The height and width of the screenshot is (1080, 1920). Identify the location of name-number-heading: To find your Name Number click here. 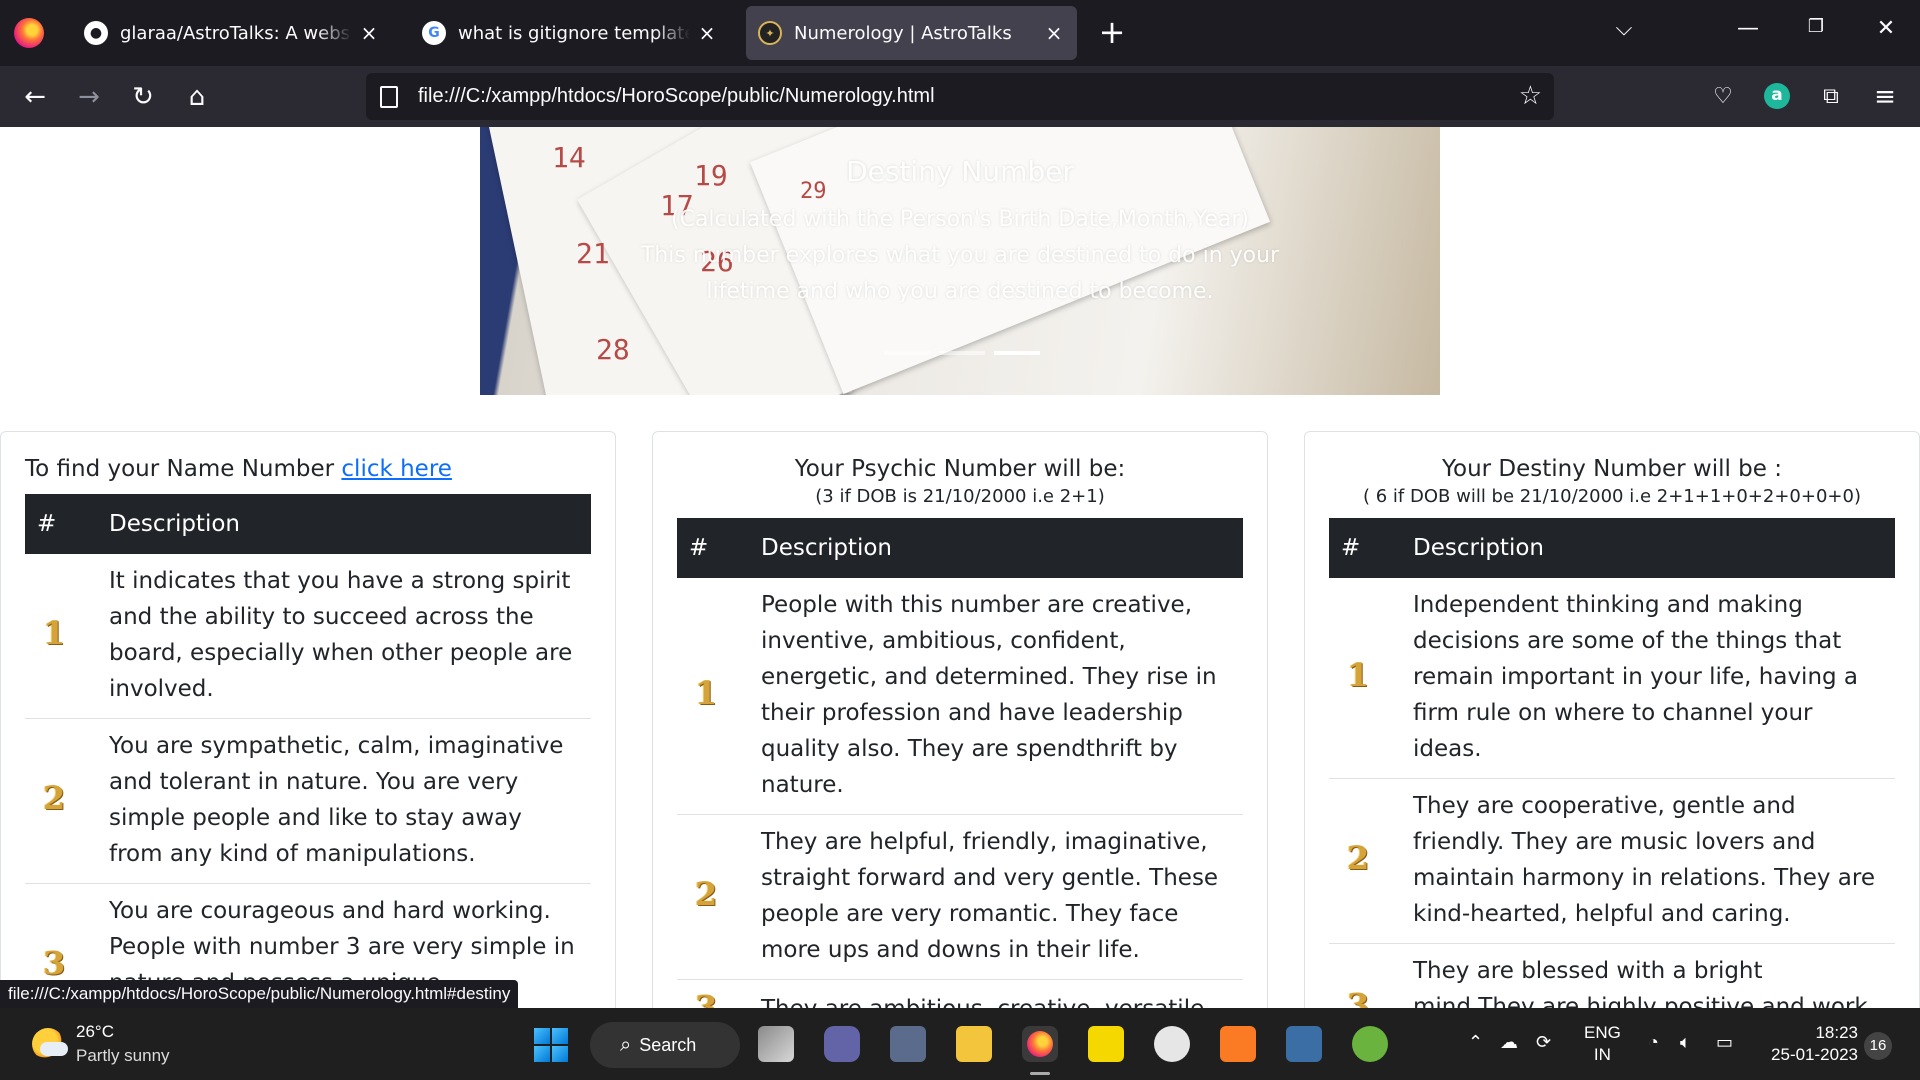
(308, 469).